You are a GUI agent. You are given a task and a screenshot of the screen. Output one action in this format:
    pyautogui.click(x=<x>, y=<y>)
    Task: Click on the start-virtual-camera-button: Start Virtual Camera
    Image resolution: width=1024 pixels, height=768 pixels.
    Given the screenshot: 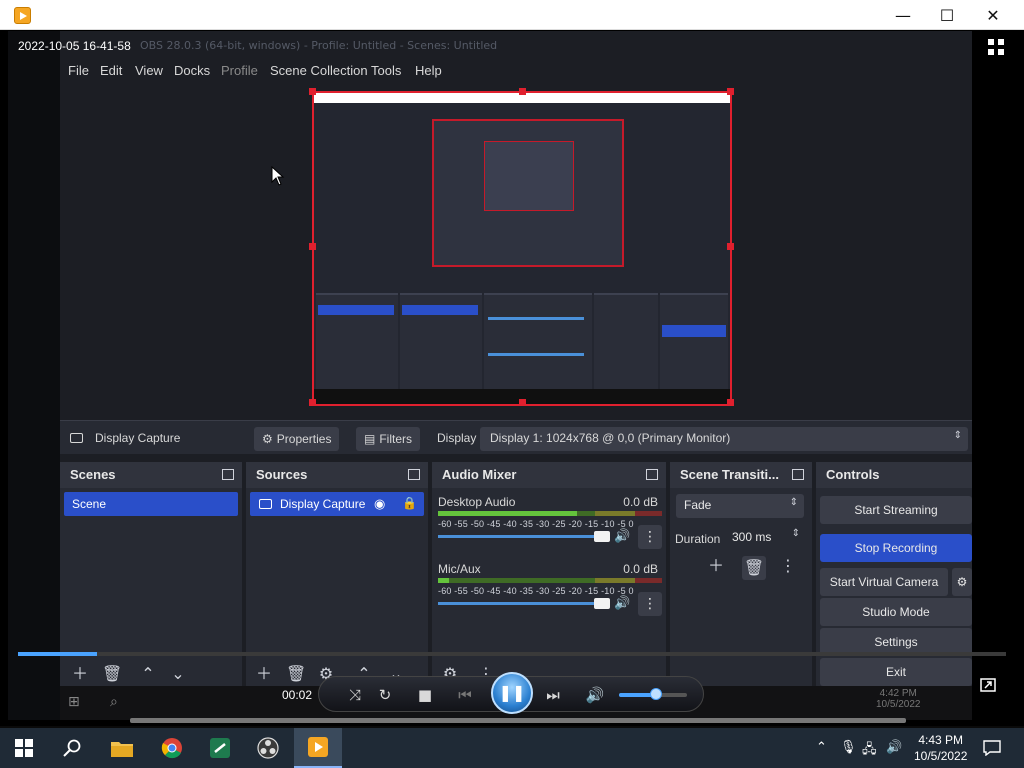 What is the action you would take?
    pyautogui.click(x=884, y=582)
    